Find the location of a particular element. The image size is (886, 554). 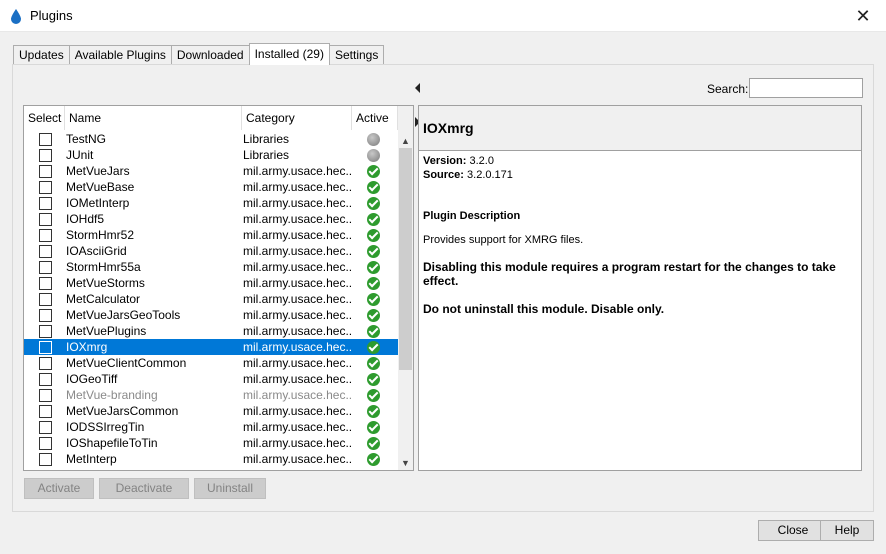

scroll-up-icon: ▲ is located at coordinates (405, 141).